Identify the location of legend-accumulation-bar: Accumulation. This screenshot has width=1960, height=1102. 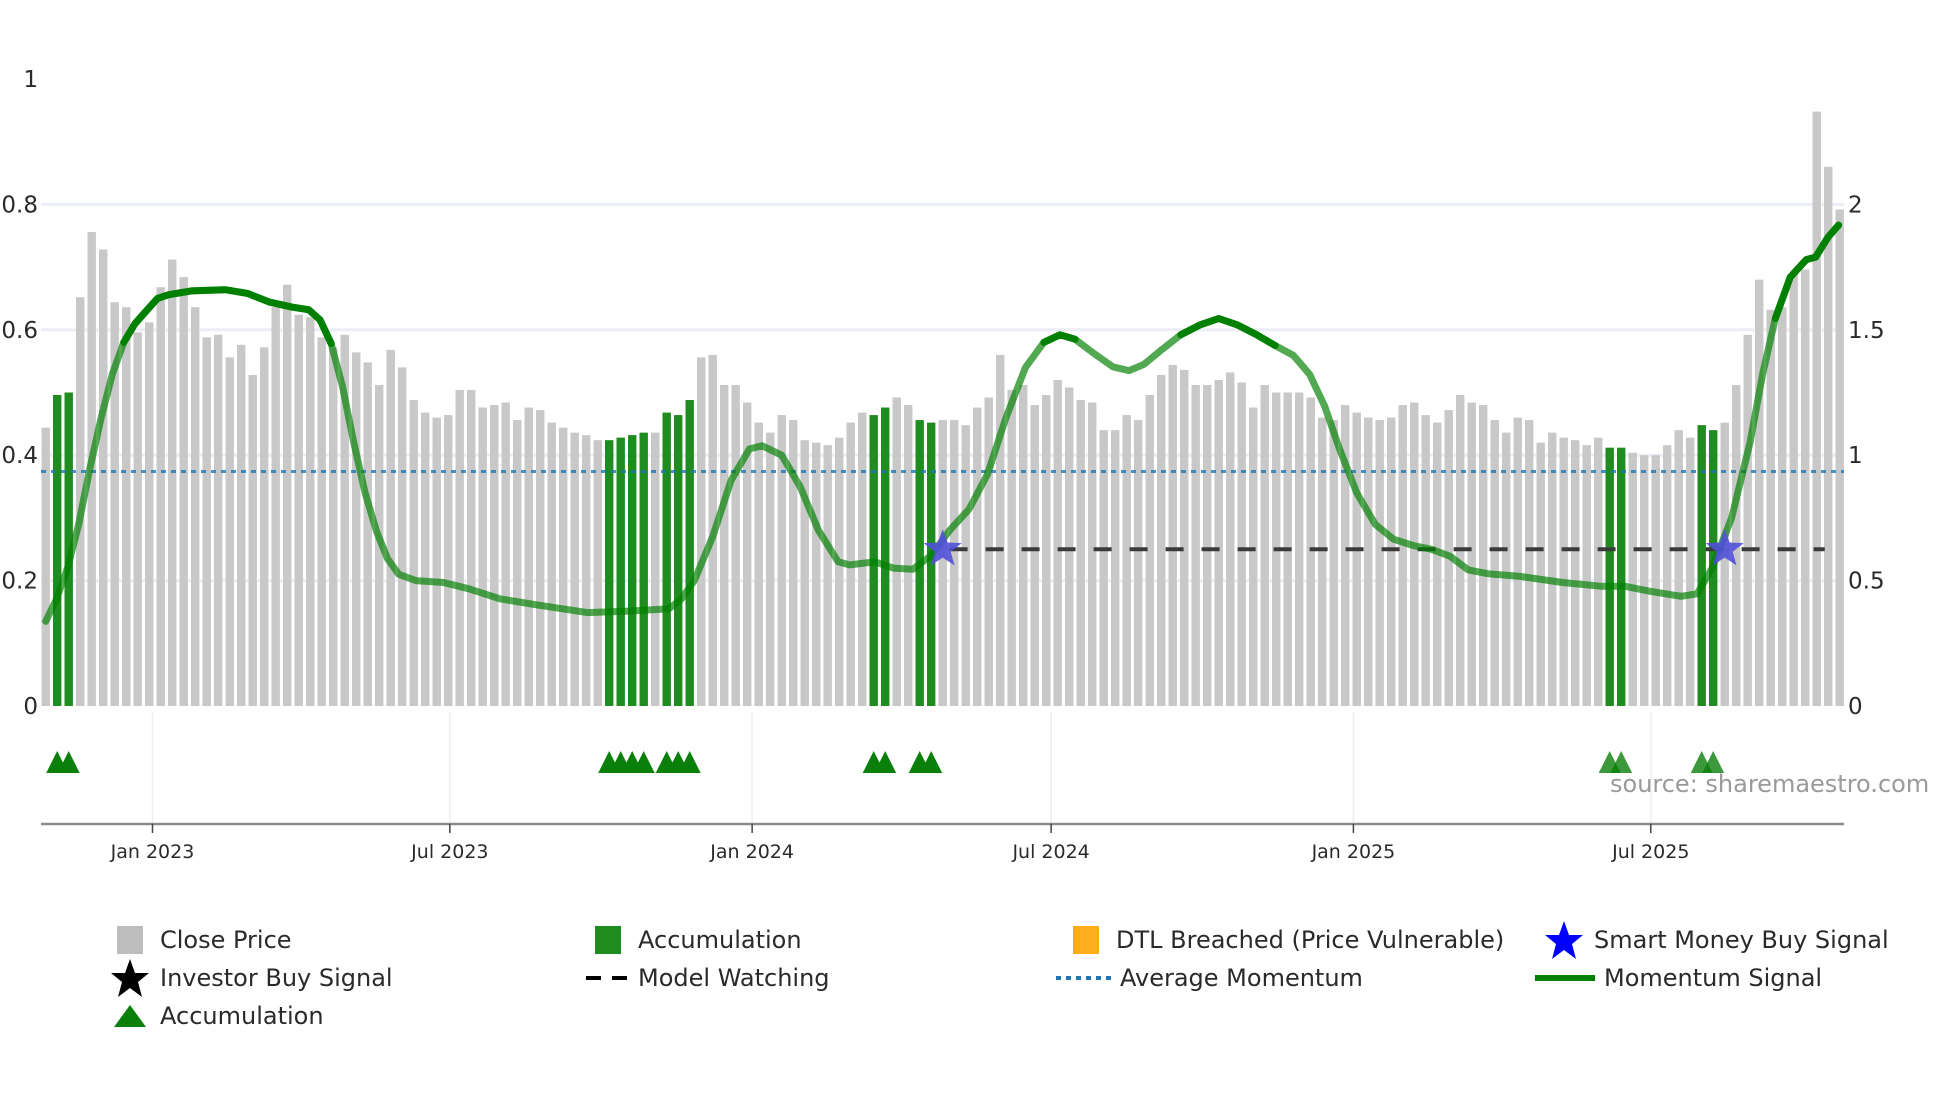
(694, 940).